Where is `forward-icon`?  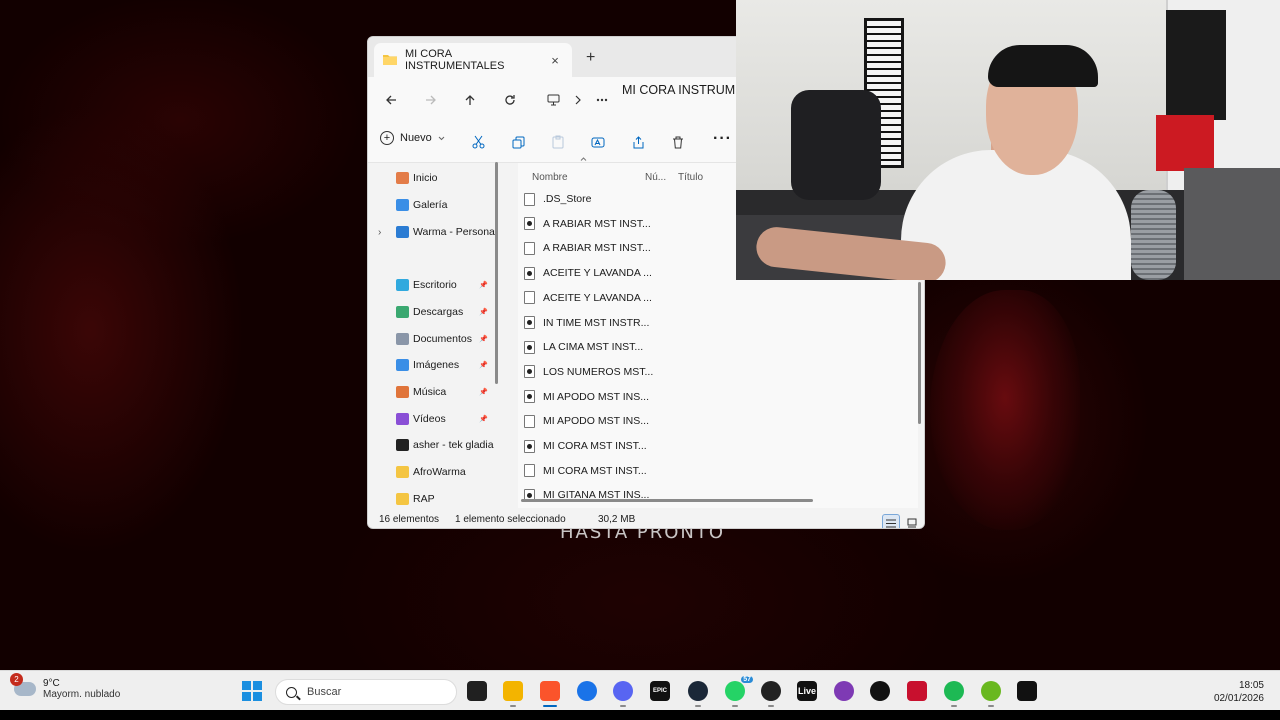 forward-icon is located at coordinates (431, 100).